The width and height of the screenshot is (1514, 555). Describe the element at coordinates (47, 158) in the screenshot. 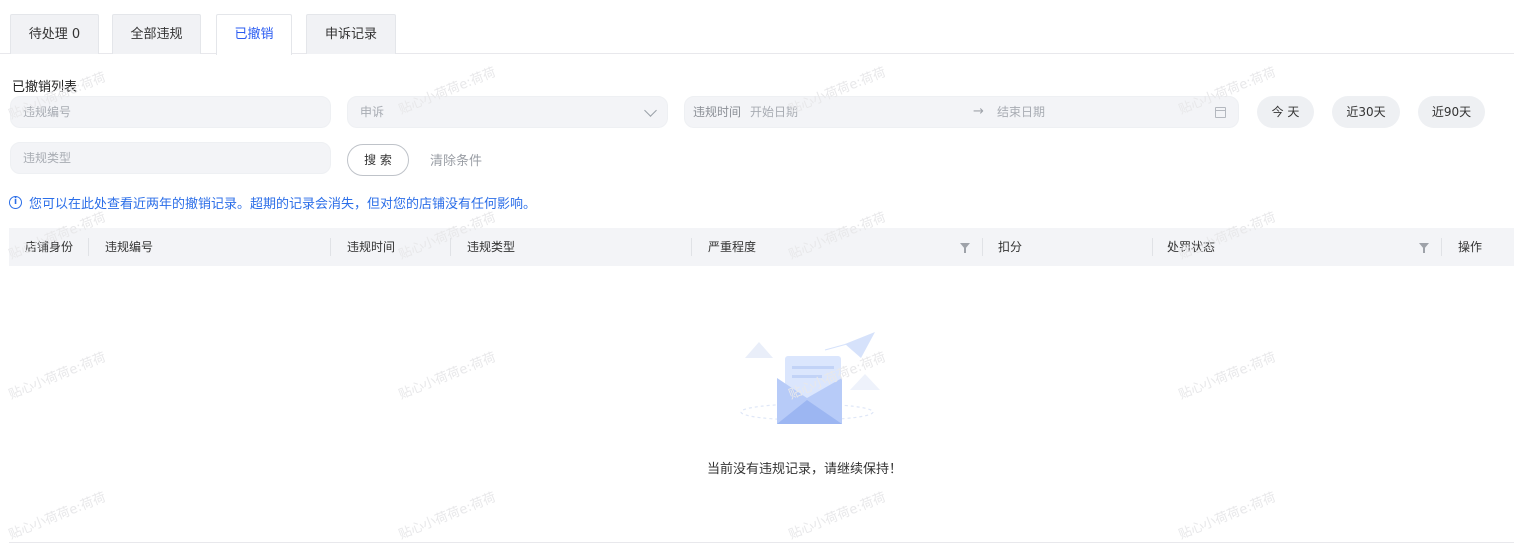

I see `violation-type-placeholder: 违规类型` at that location.